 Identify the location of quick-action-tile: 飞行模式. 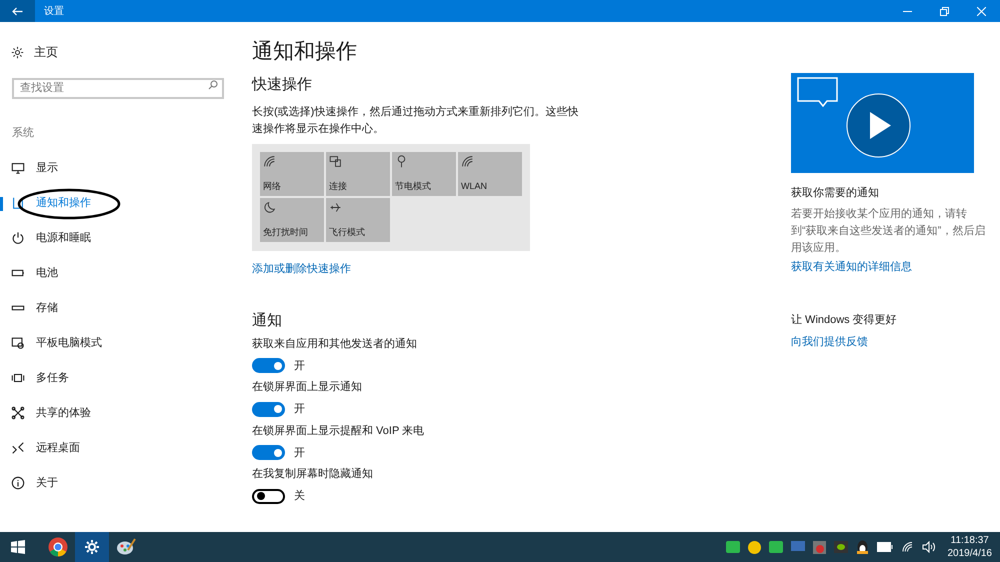
(358, 220).